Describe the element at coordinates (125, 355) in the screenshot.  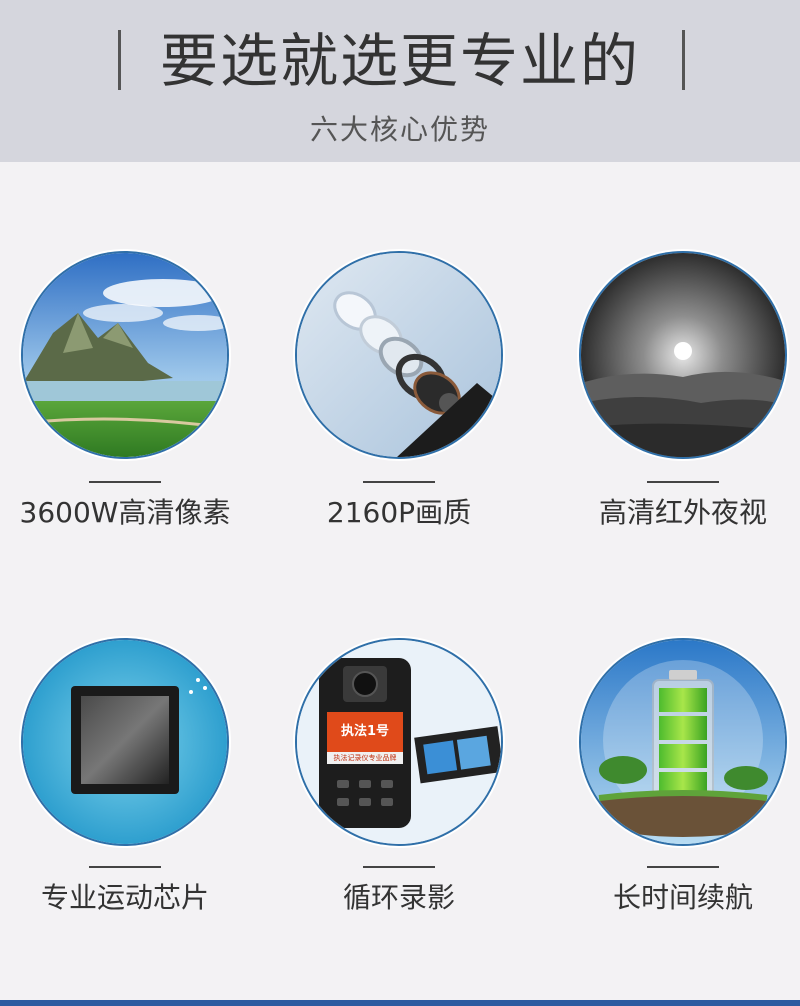
I see `landscape-icon` at that location.